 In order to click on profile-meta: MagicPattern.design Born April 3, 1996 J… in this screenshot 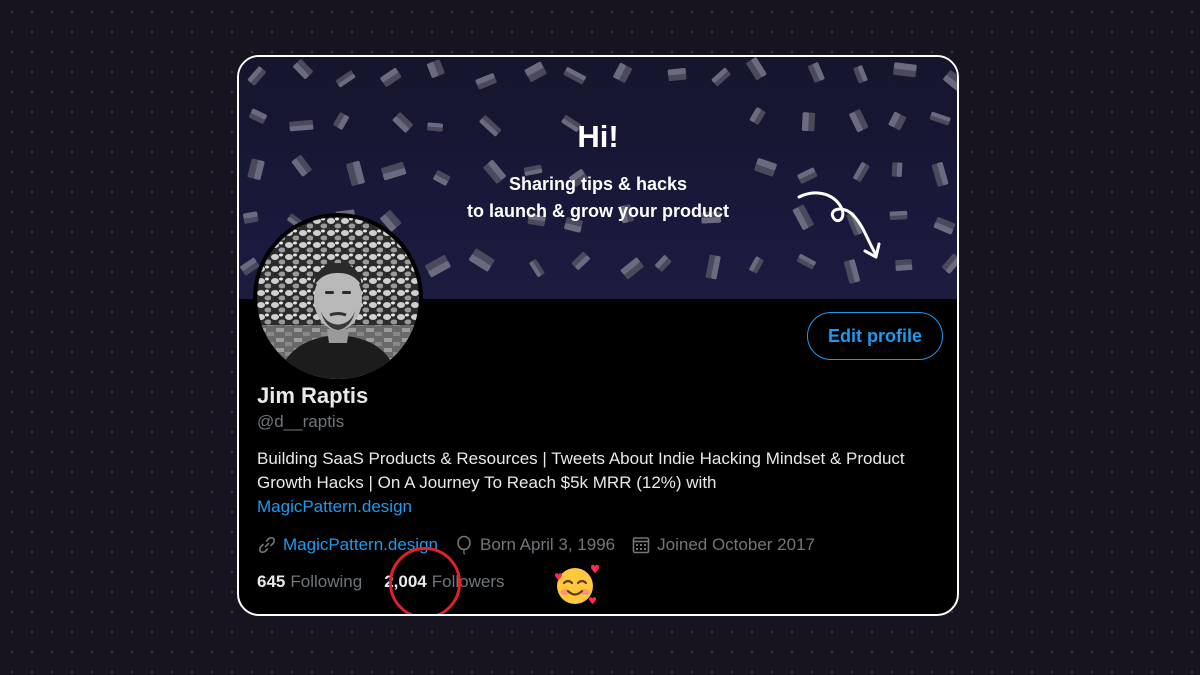, I will do `click(544, 545)`.